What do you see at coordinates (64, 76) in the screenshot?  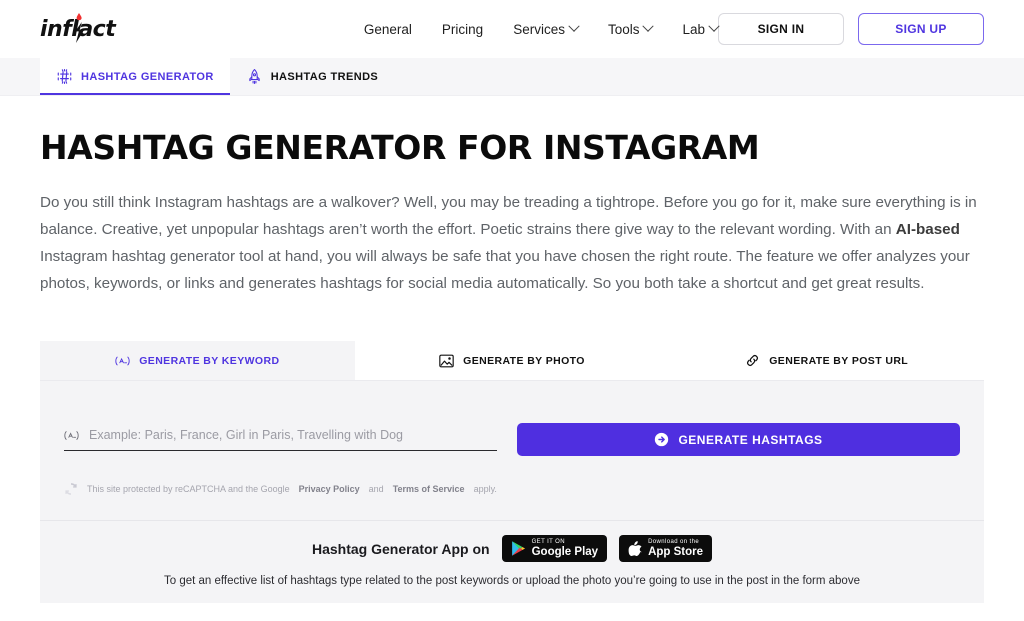 I see `hashtag-sparkle-icon` at bounding box center [64, 76].